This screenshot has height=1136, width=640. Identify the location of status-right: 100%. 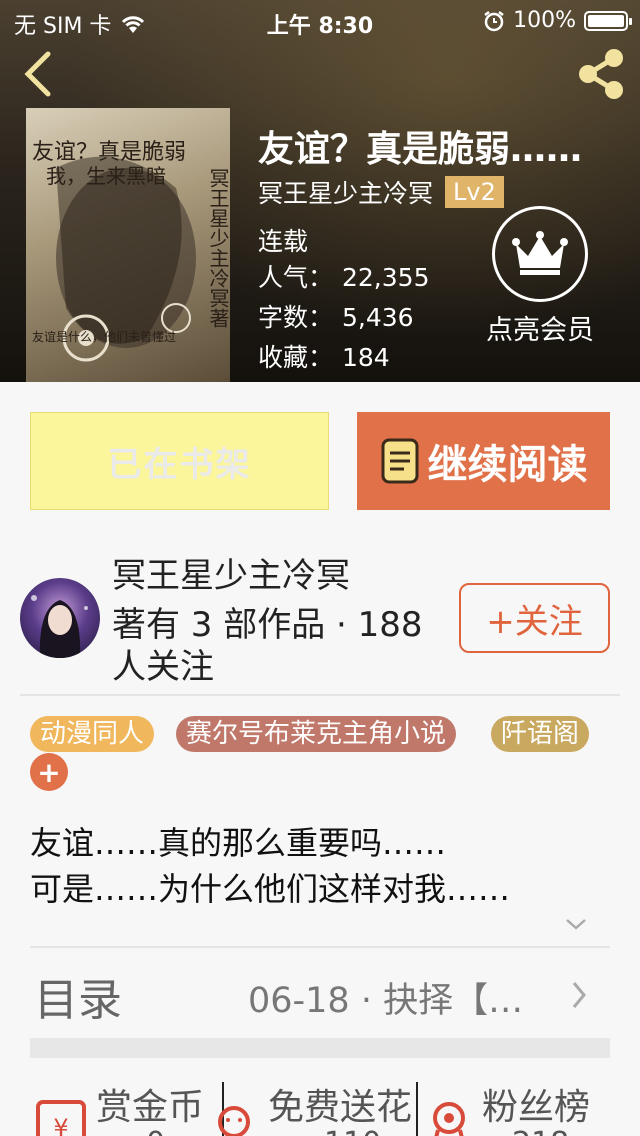
(557, 20).